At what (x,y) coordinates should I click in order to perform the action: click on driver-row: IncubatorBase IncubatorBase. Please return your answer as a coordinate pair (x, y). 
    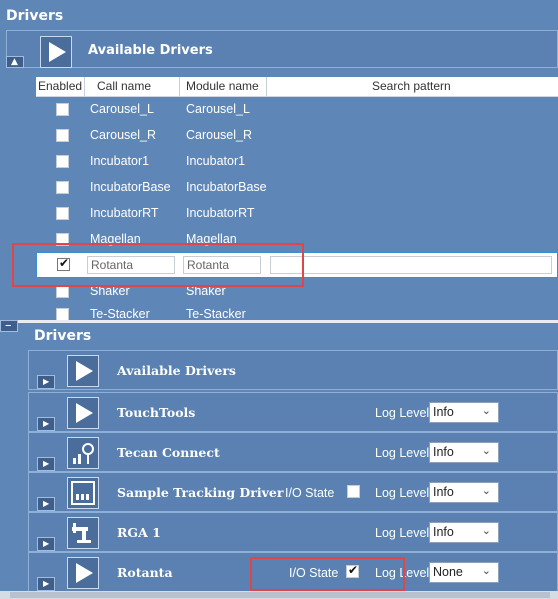
    Looking at the image, I should click on (297, 188).